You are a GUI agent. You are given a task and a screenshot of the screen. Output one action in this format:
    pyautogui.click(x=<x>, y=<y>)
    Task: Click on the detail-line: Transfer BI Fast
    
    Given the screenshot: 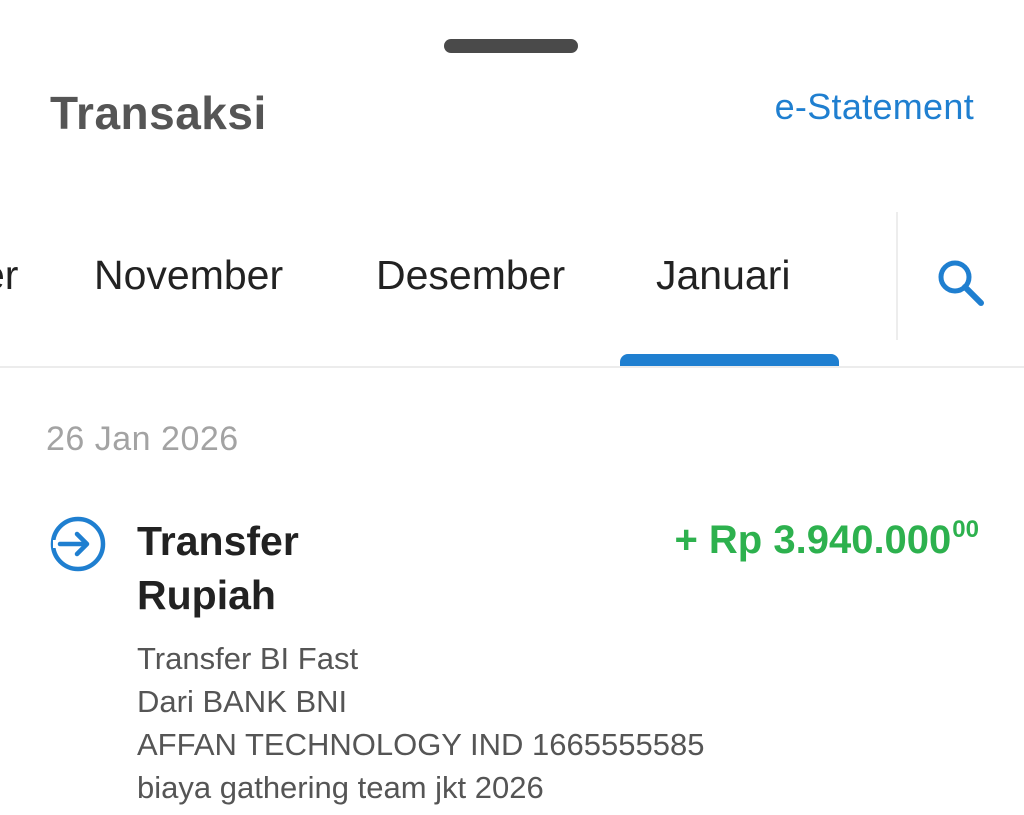 What is the action you would take?
    pyautogui.click(x=248, y=658)
    